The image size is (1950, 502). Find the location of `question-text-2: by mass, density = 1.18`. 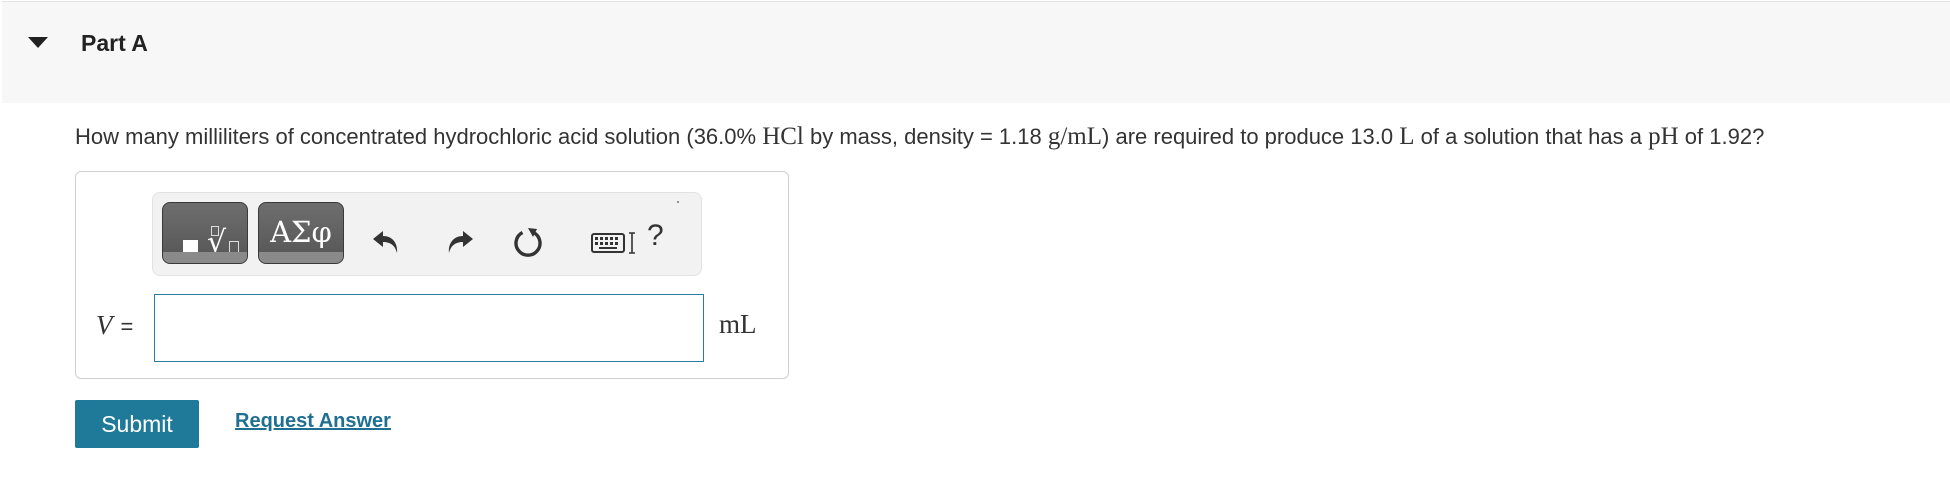

question-text-2: by mass, density = 1.18 is located at coordinates (925, 136).